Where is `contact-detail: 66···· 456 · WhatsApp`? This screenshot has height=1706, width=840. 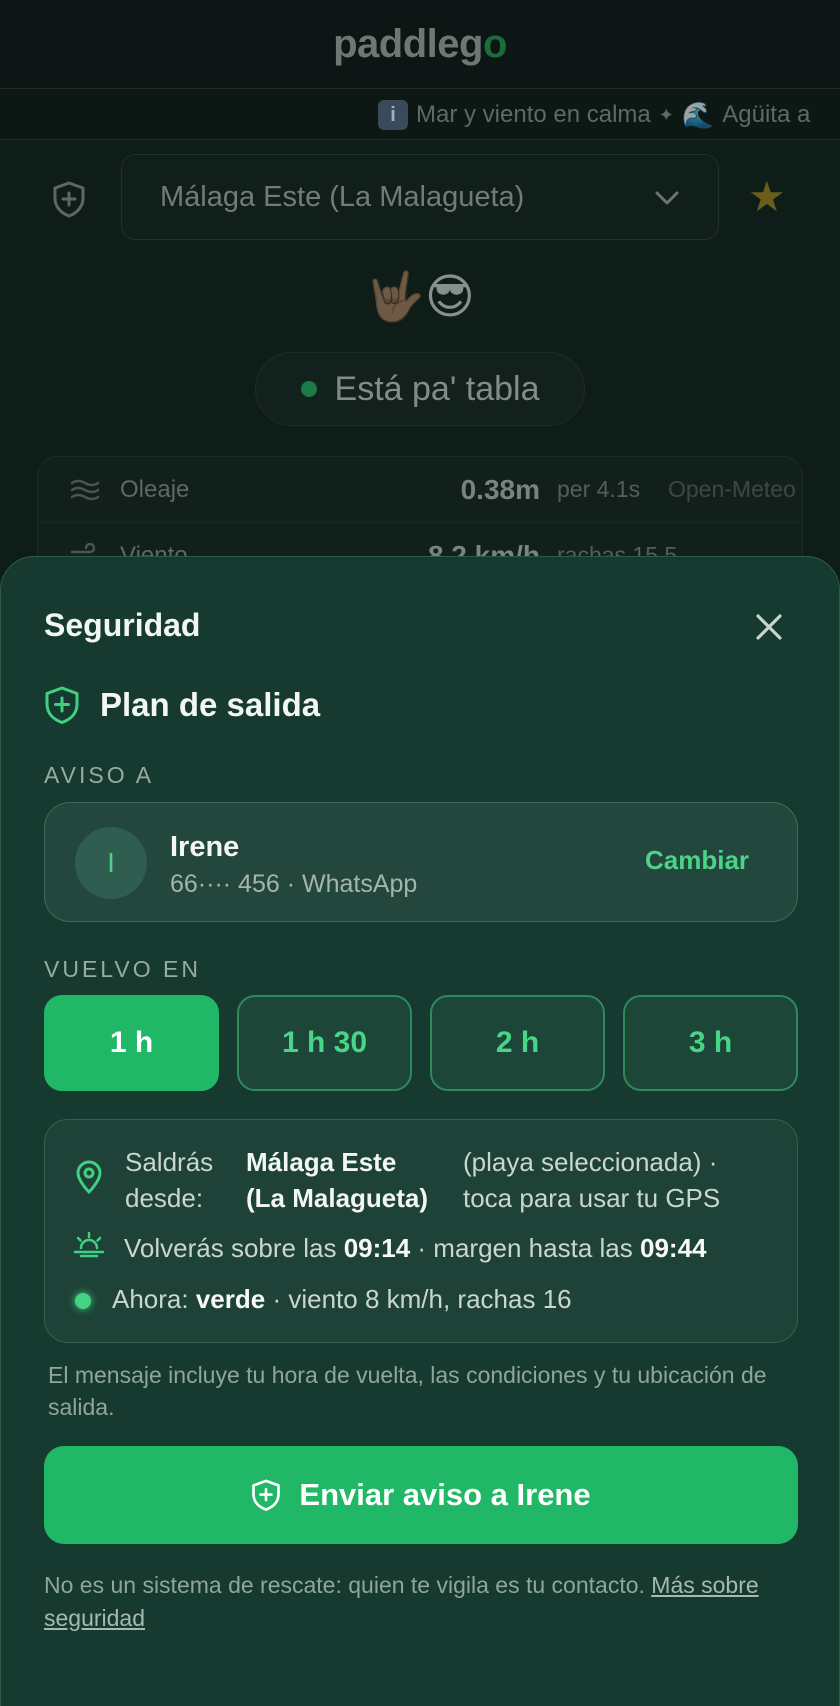 contact-detail: 66···· 456 · WhatsApp is located at coordinates (294, 884).